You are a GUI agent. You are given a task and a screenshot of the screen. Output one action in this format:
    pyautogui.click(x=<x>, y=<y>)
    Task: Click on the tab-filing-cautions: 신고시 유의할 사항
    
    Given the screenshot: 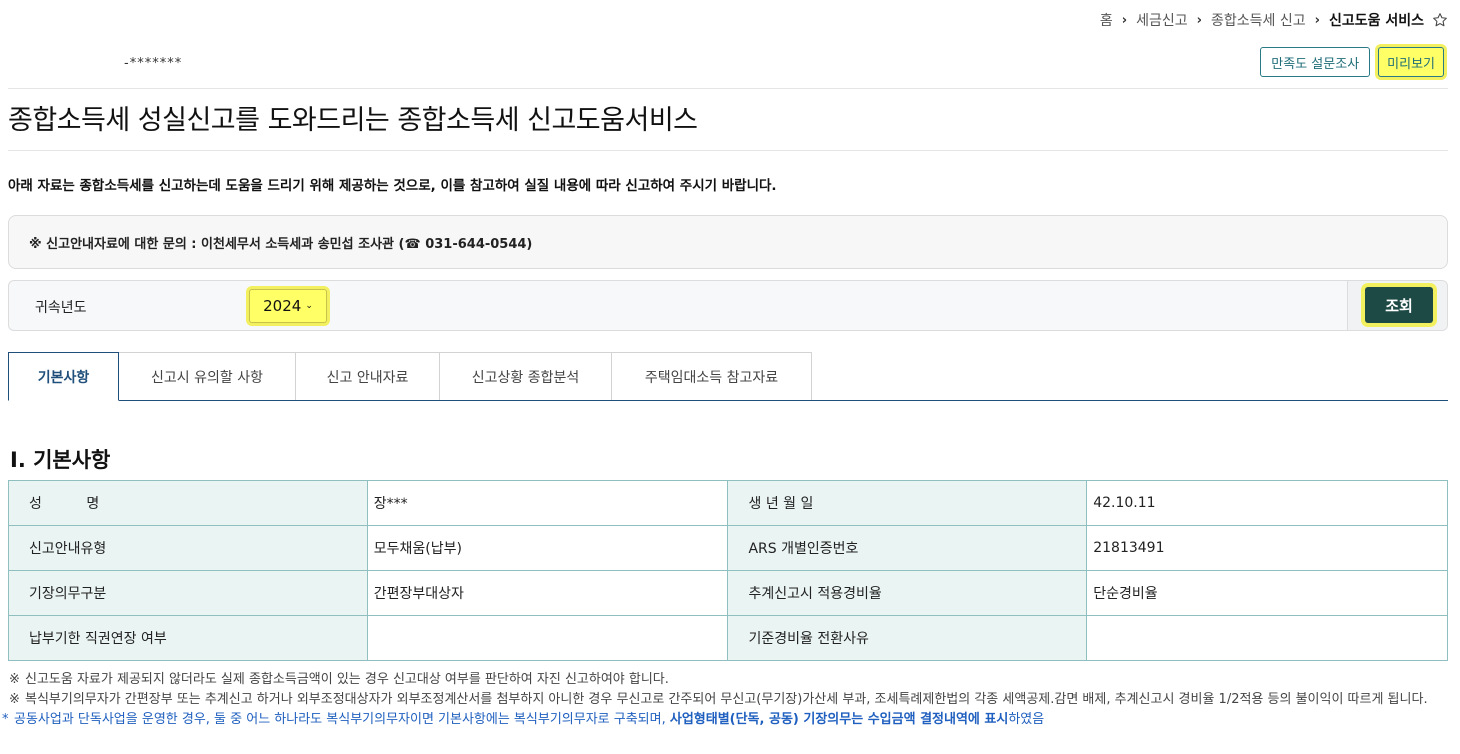 What is the action you would take?
    pyautogui.click(x=207, y=376)
    